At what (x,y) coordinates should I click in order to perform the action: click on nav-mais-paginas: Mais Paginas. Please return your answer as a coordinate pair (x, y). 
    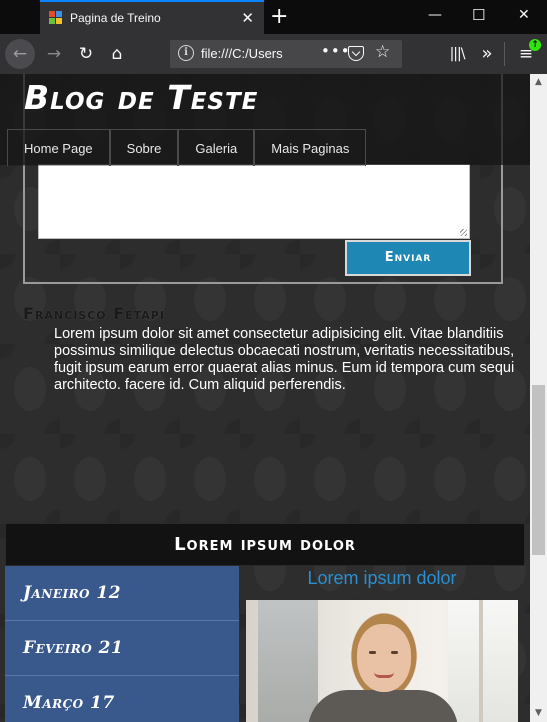
    Looking at the image, I should click on (310, 147).